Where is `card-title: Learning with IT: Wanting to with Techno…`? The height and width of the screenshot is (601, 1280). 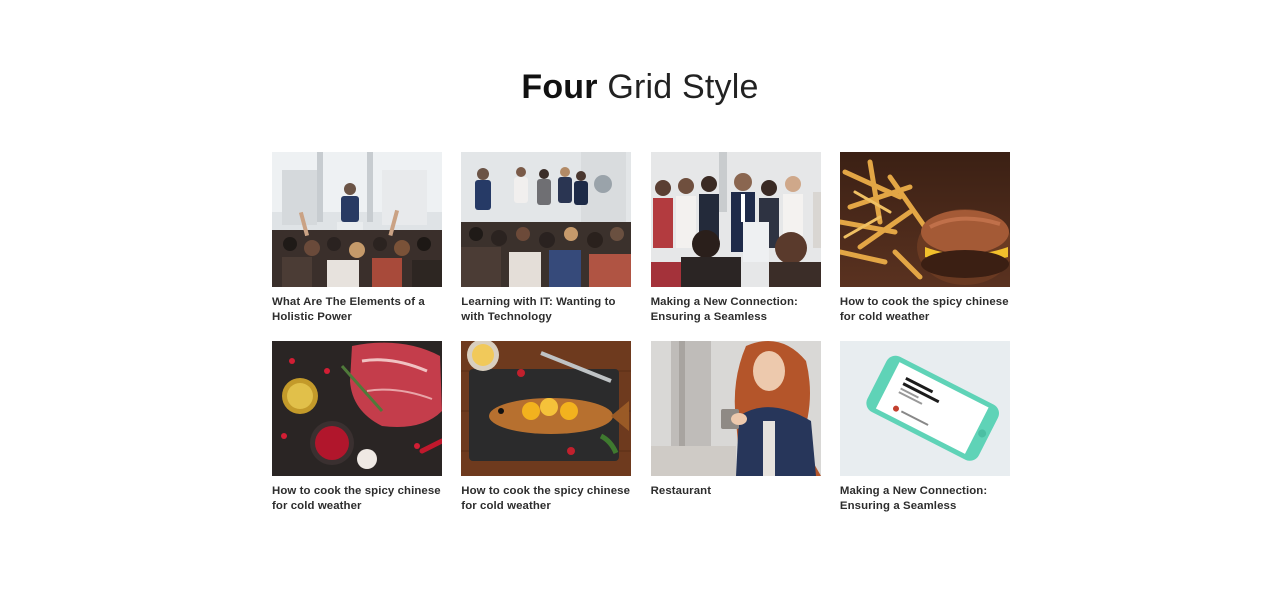 card-title: Learning with IT: Wanting to with Techno… is located at coordinates (546, 310).